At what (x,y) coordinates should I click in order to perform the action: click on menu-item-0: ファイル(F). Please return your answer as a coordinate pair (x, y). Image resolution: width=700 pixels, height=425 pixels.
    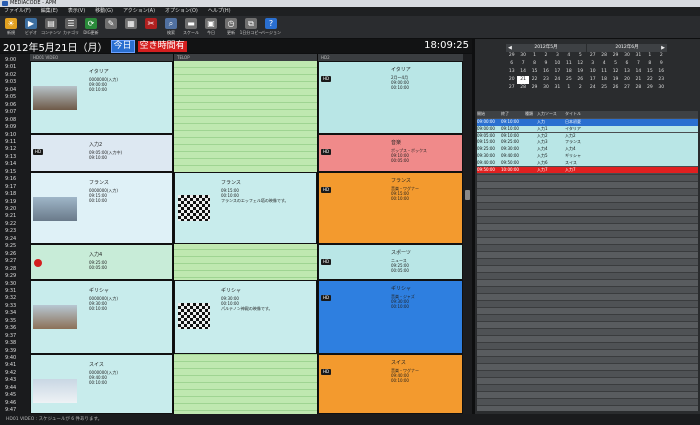
    Looking at the image, I should click on (17, 11).